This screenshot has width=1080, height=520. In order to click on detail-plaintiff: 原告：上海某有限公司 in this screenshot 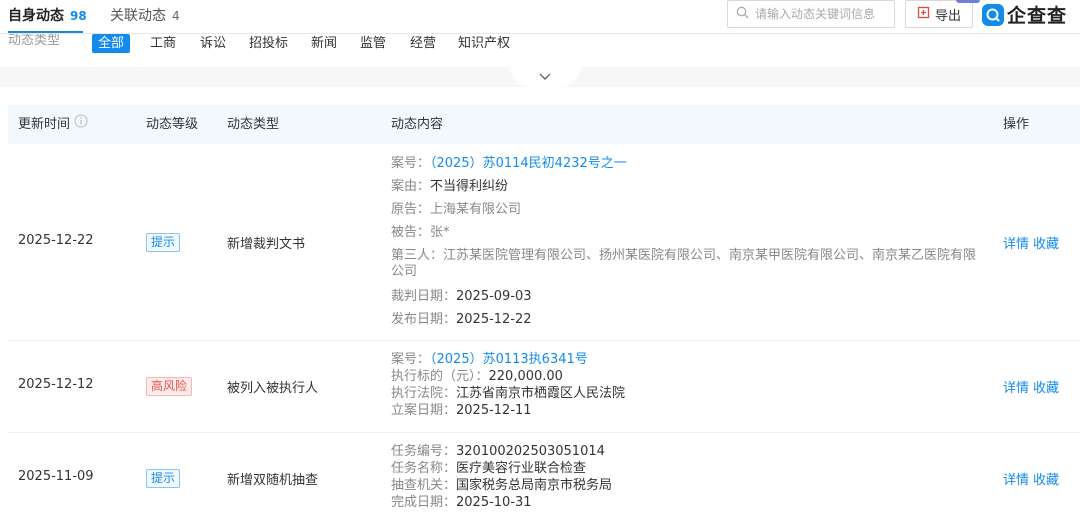, I will do `click(456, 209)`.